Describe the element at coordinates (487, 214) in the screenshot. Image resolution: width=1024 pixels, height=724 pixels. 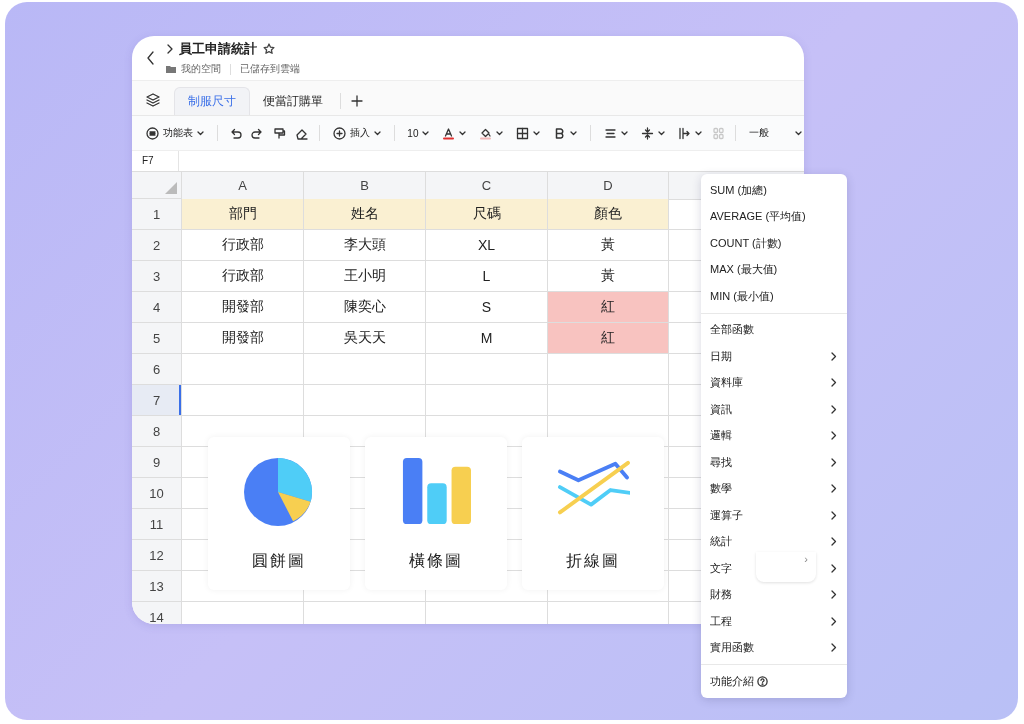
I see `table-cell: 尺碼` at that location.